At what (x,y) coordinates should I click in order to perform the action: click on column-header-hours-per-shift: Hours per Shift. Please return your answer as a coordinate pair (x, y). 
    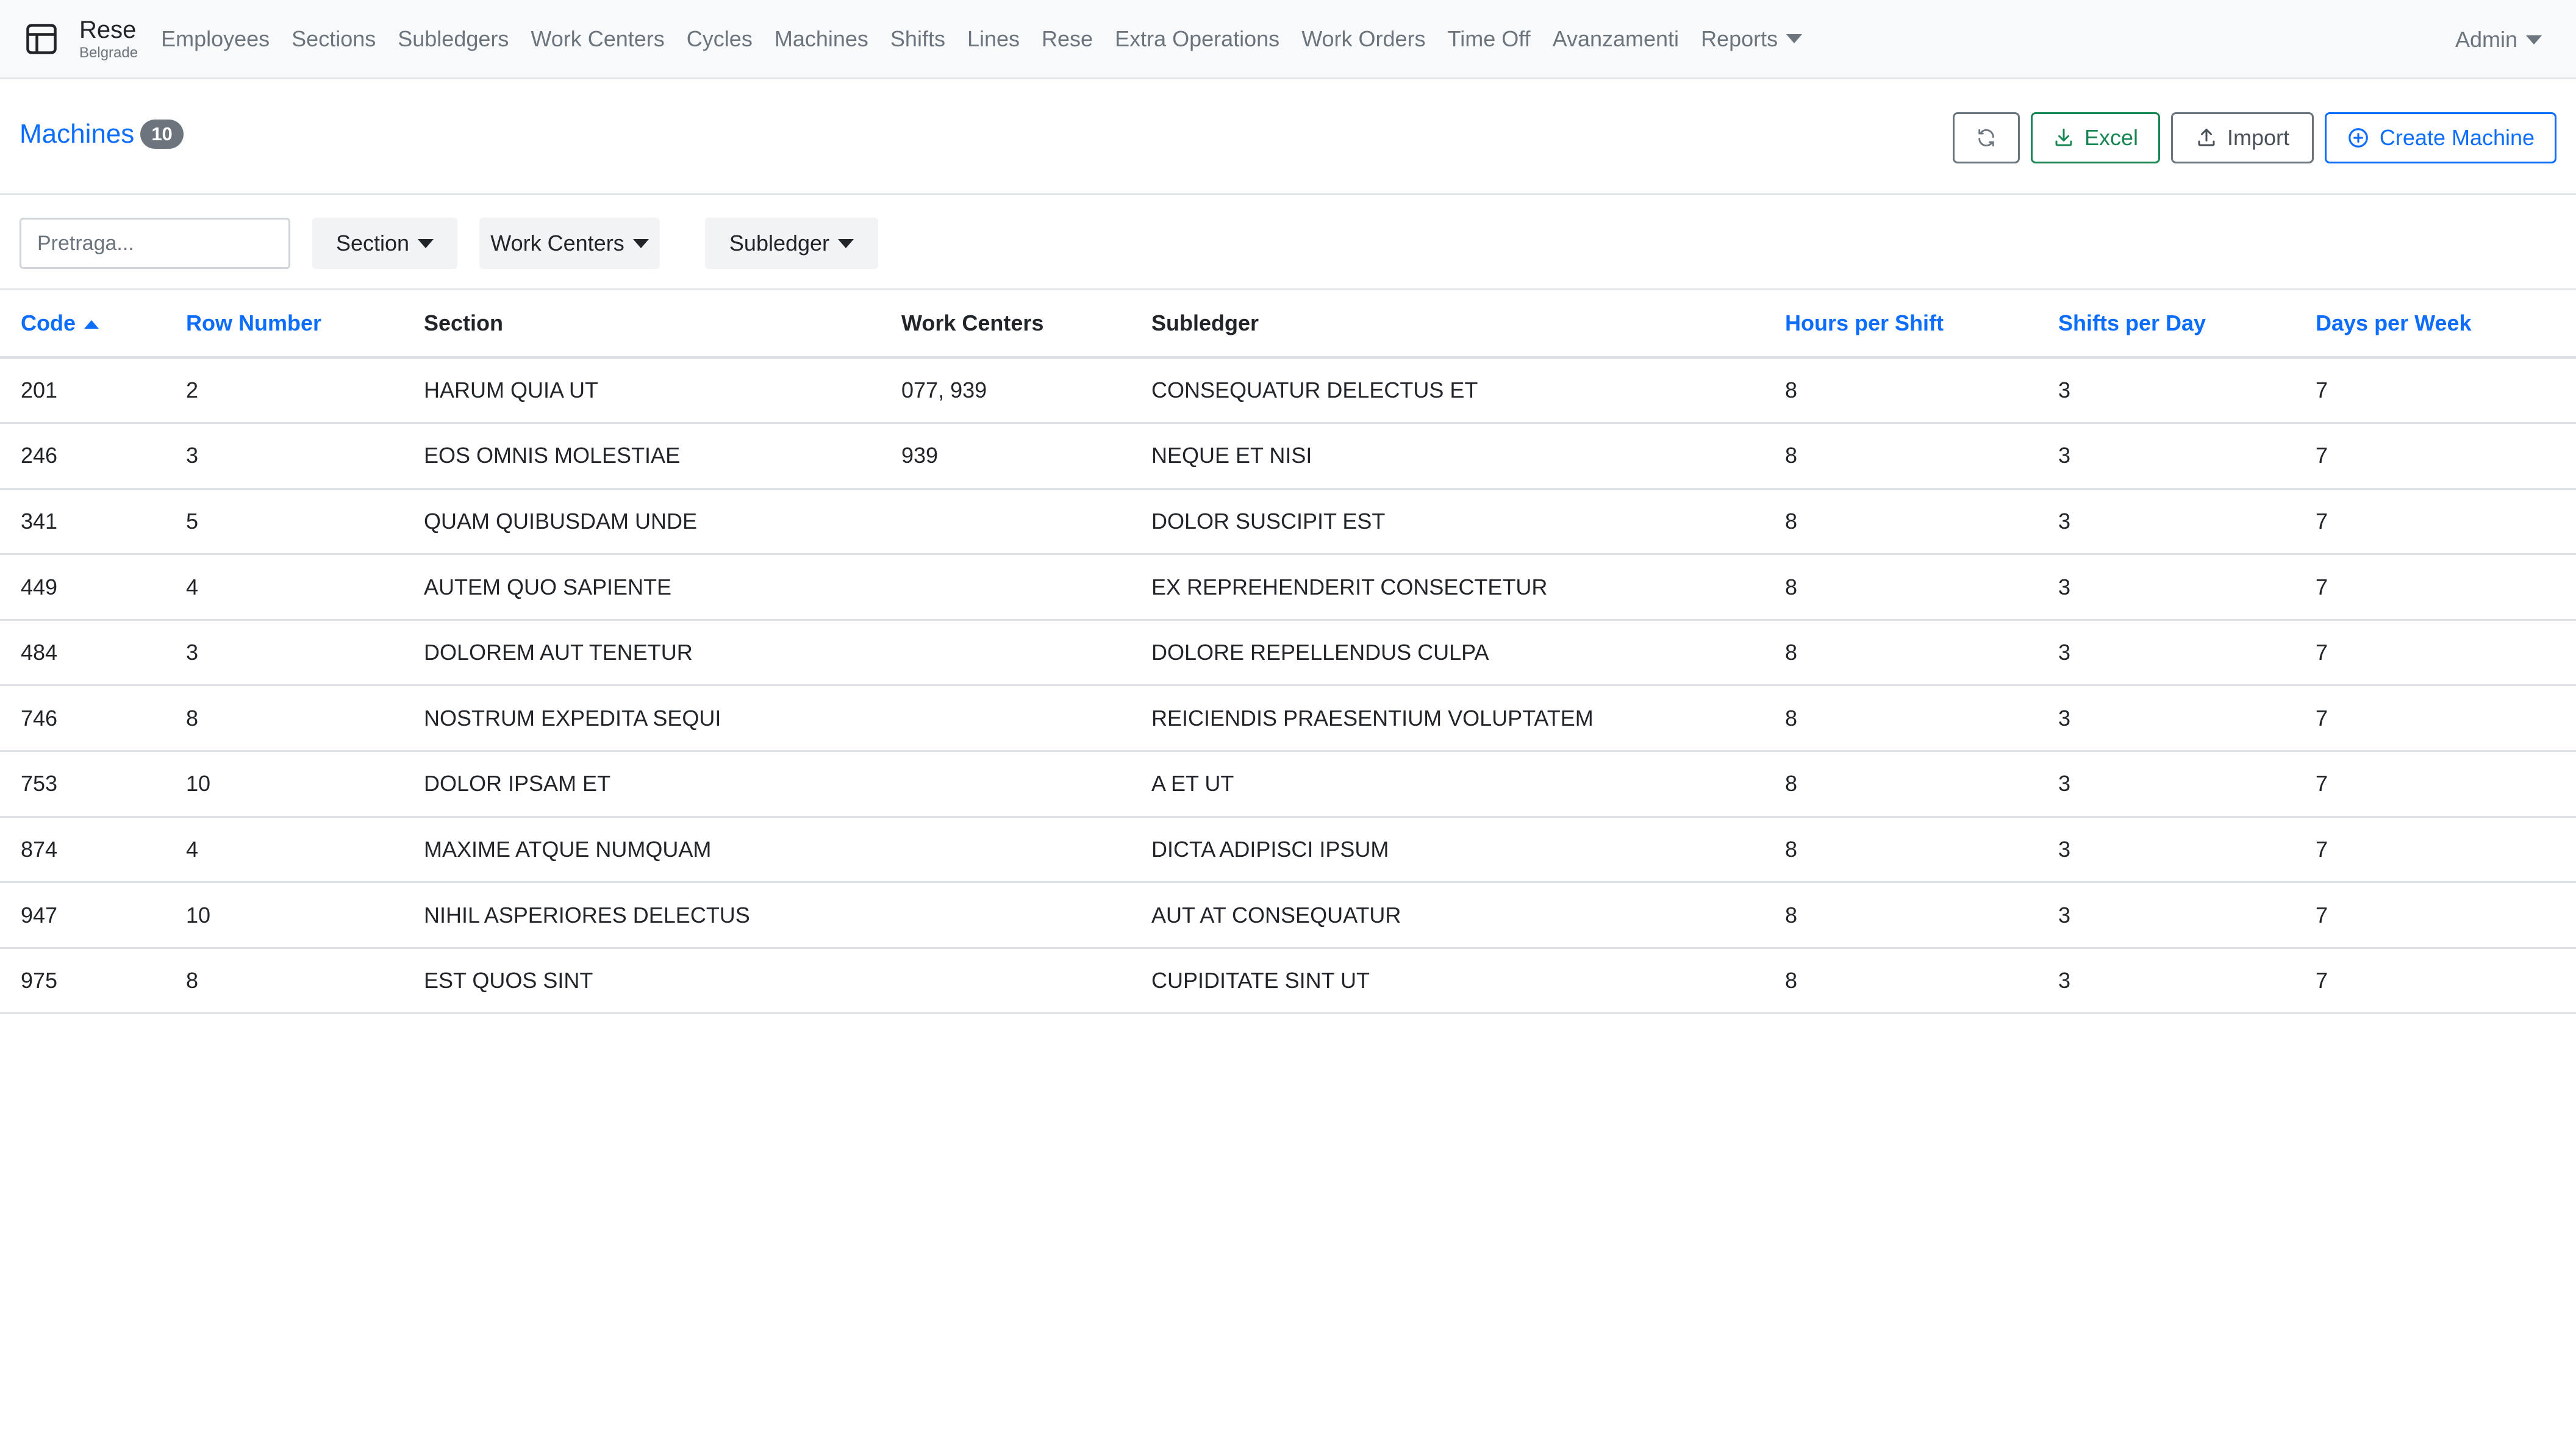
    Looking at the image, I should click on (1901, 324).